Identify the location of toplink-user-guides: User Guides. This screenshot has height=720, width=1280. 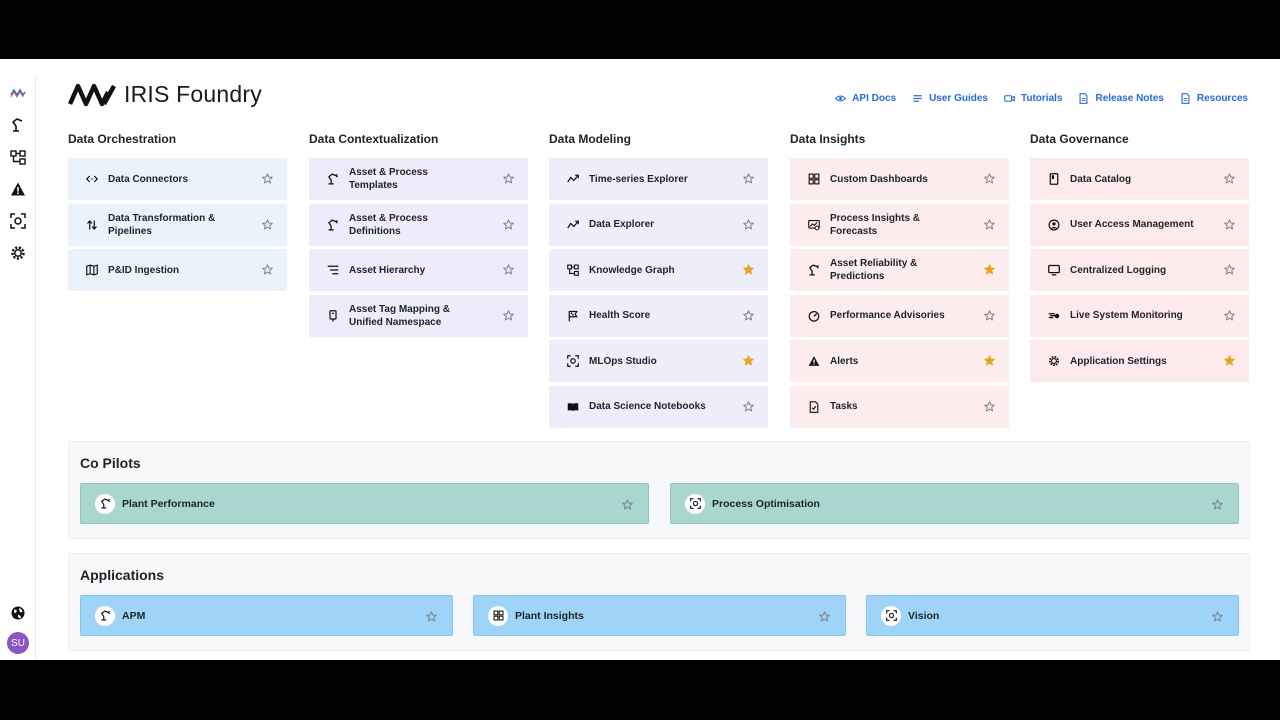
(950, 98).